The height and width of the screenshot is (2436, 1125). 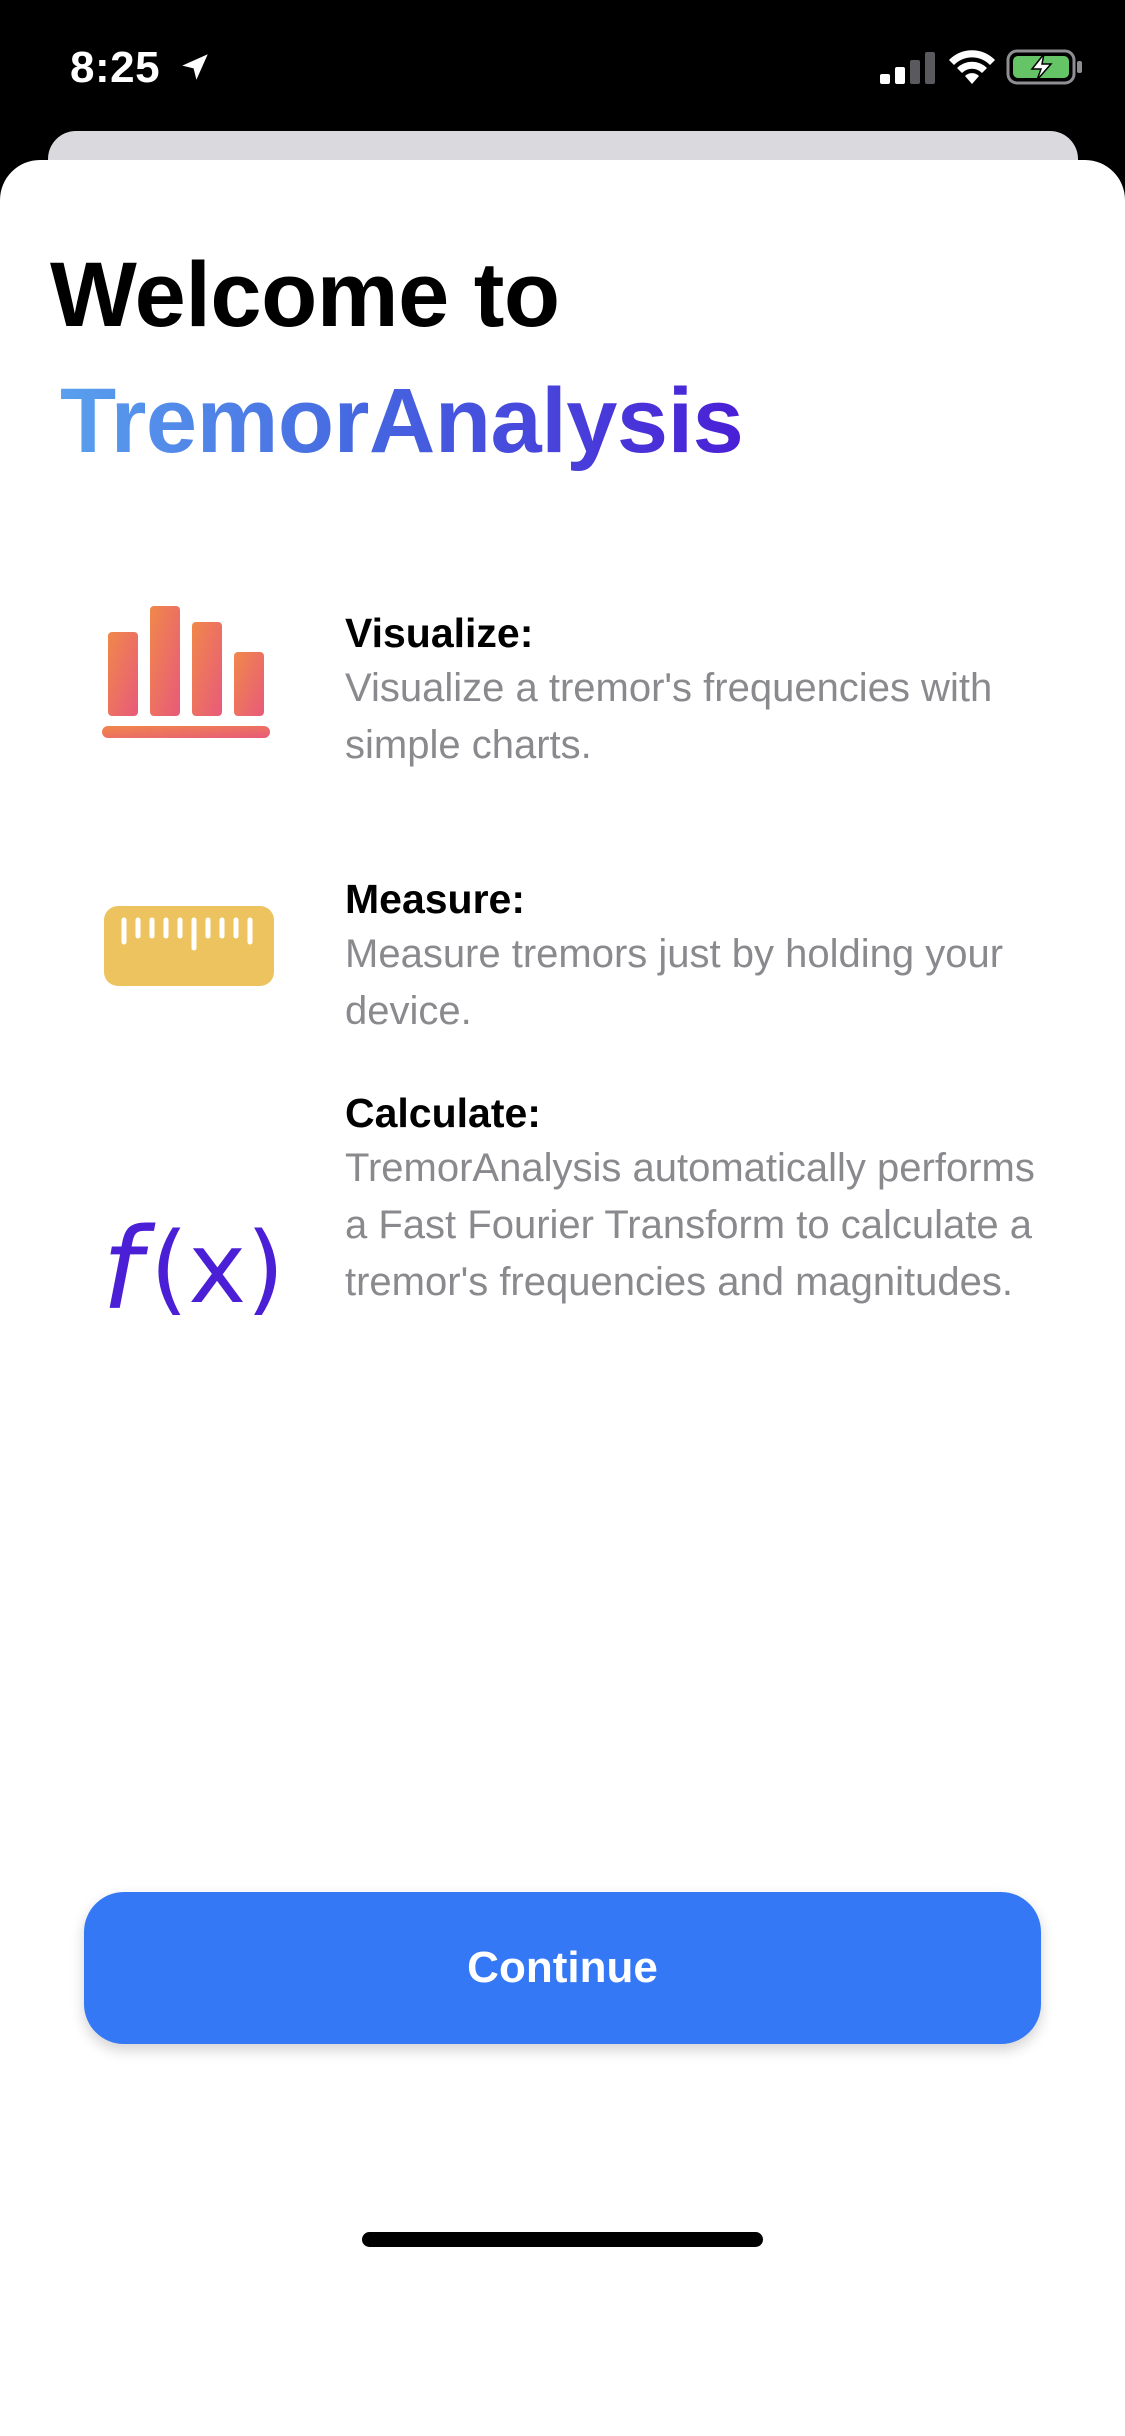 What do you see at coordinates (435, 899) in the screenshot?
I see `feature-title: Measure:` at bounding box center [435, 899].